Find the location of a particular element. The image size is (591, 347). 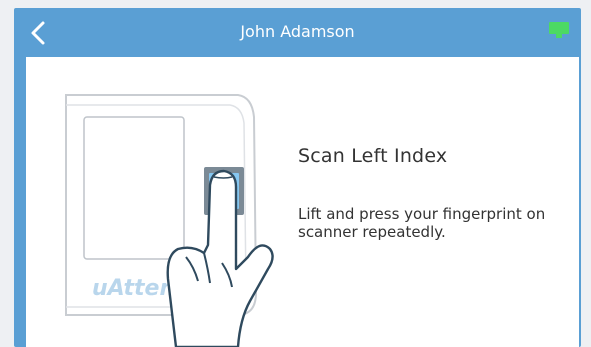

page-title: John Adamson is located at coordinates (297, 31).